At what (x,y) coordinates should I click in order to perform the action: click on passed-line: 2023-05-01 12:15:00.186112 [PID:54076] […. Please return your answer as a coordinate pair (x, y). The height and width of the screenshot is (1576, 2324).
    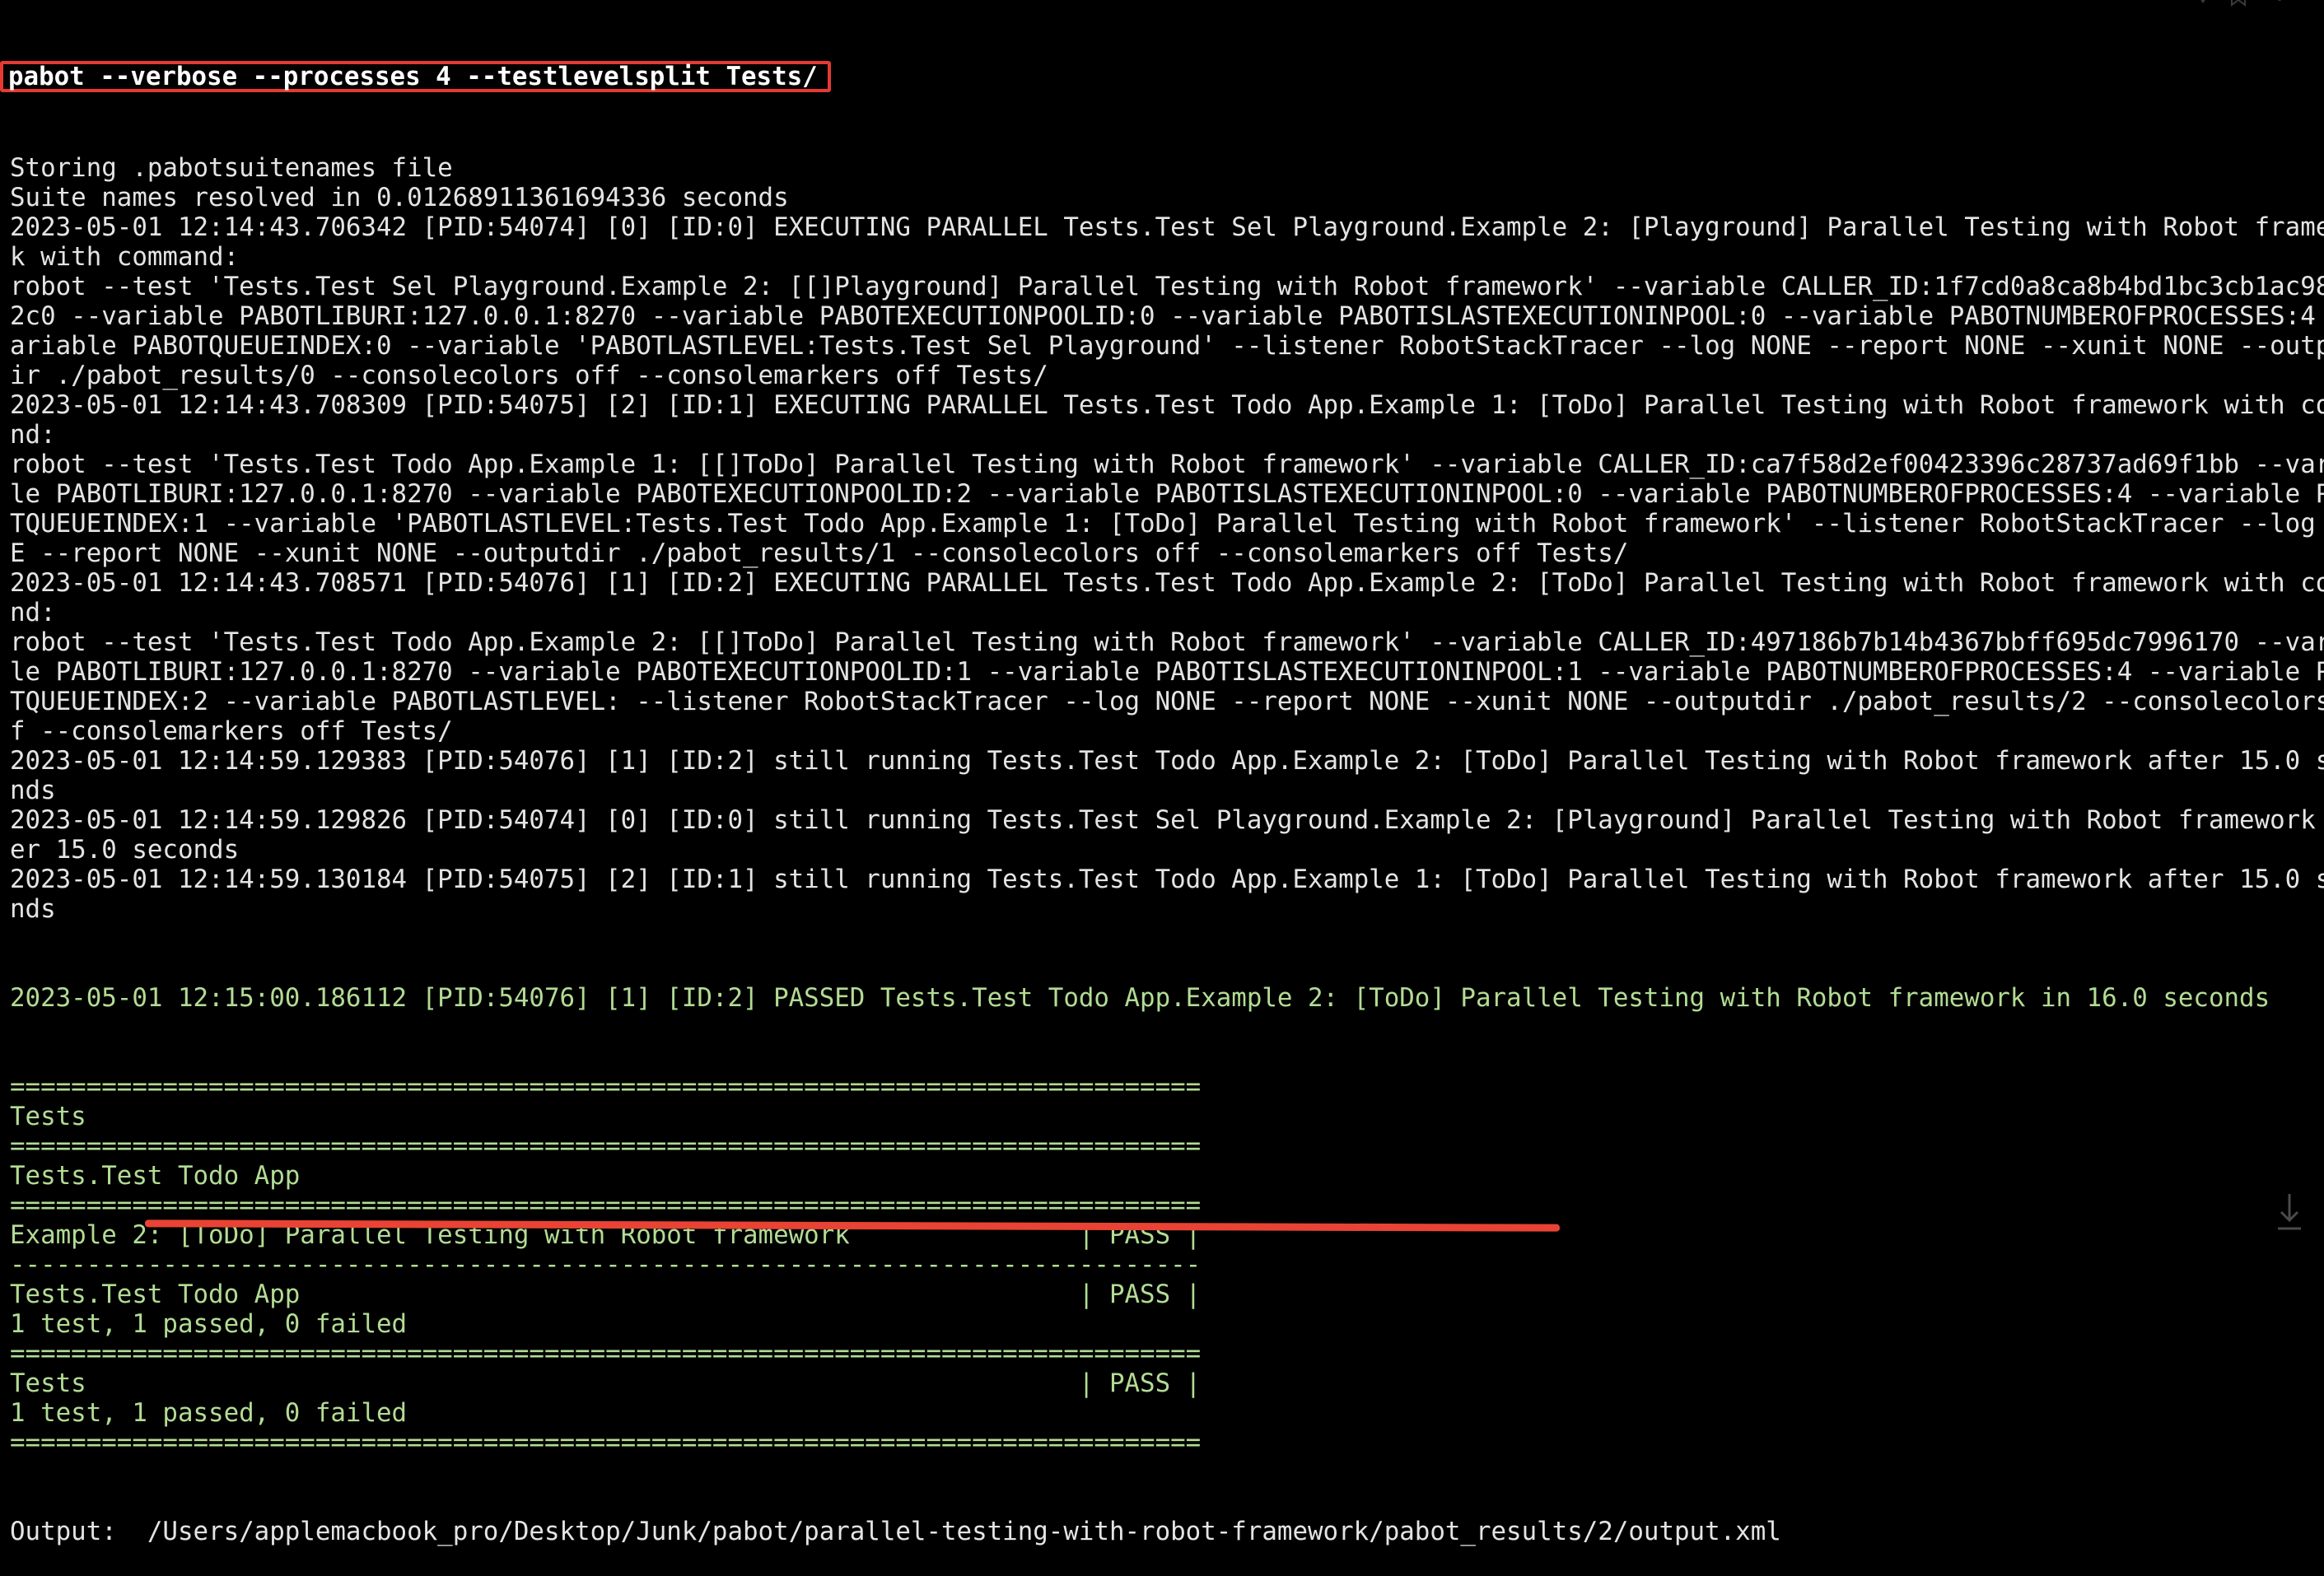
    Looking at the image, I should click on (1140, 998).